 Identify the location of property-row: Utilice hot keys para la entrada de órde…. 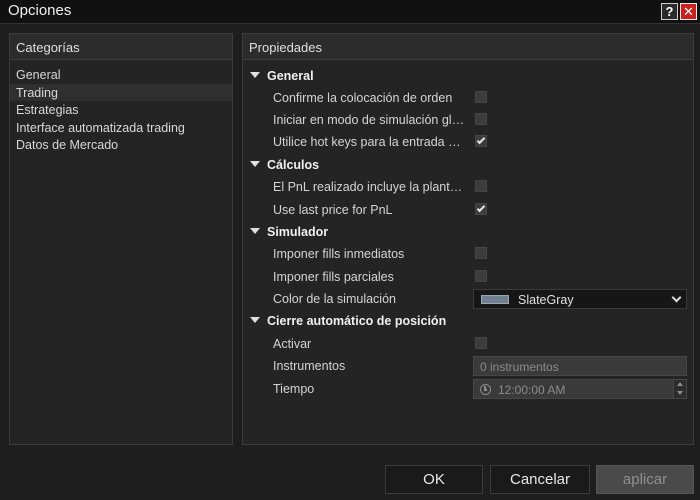
(468, 142).